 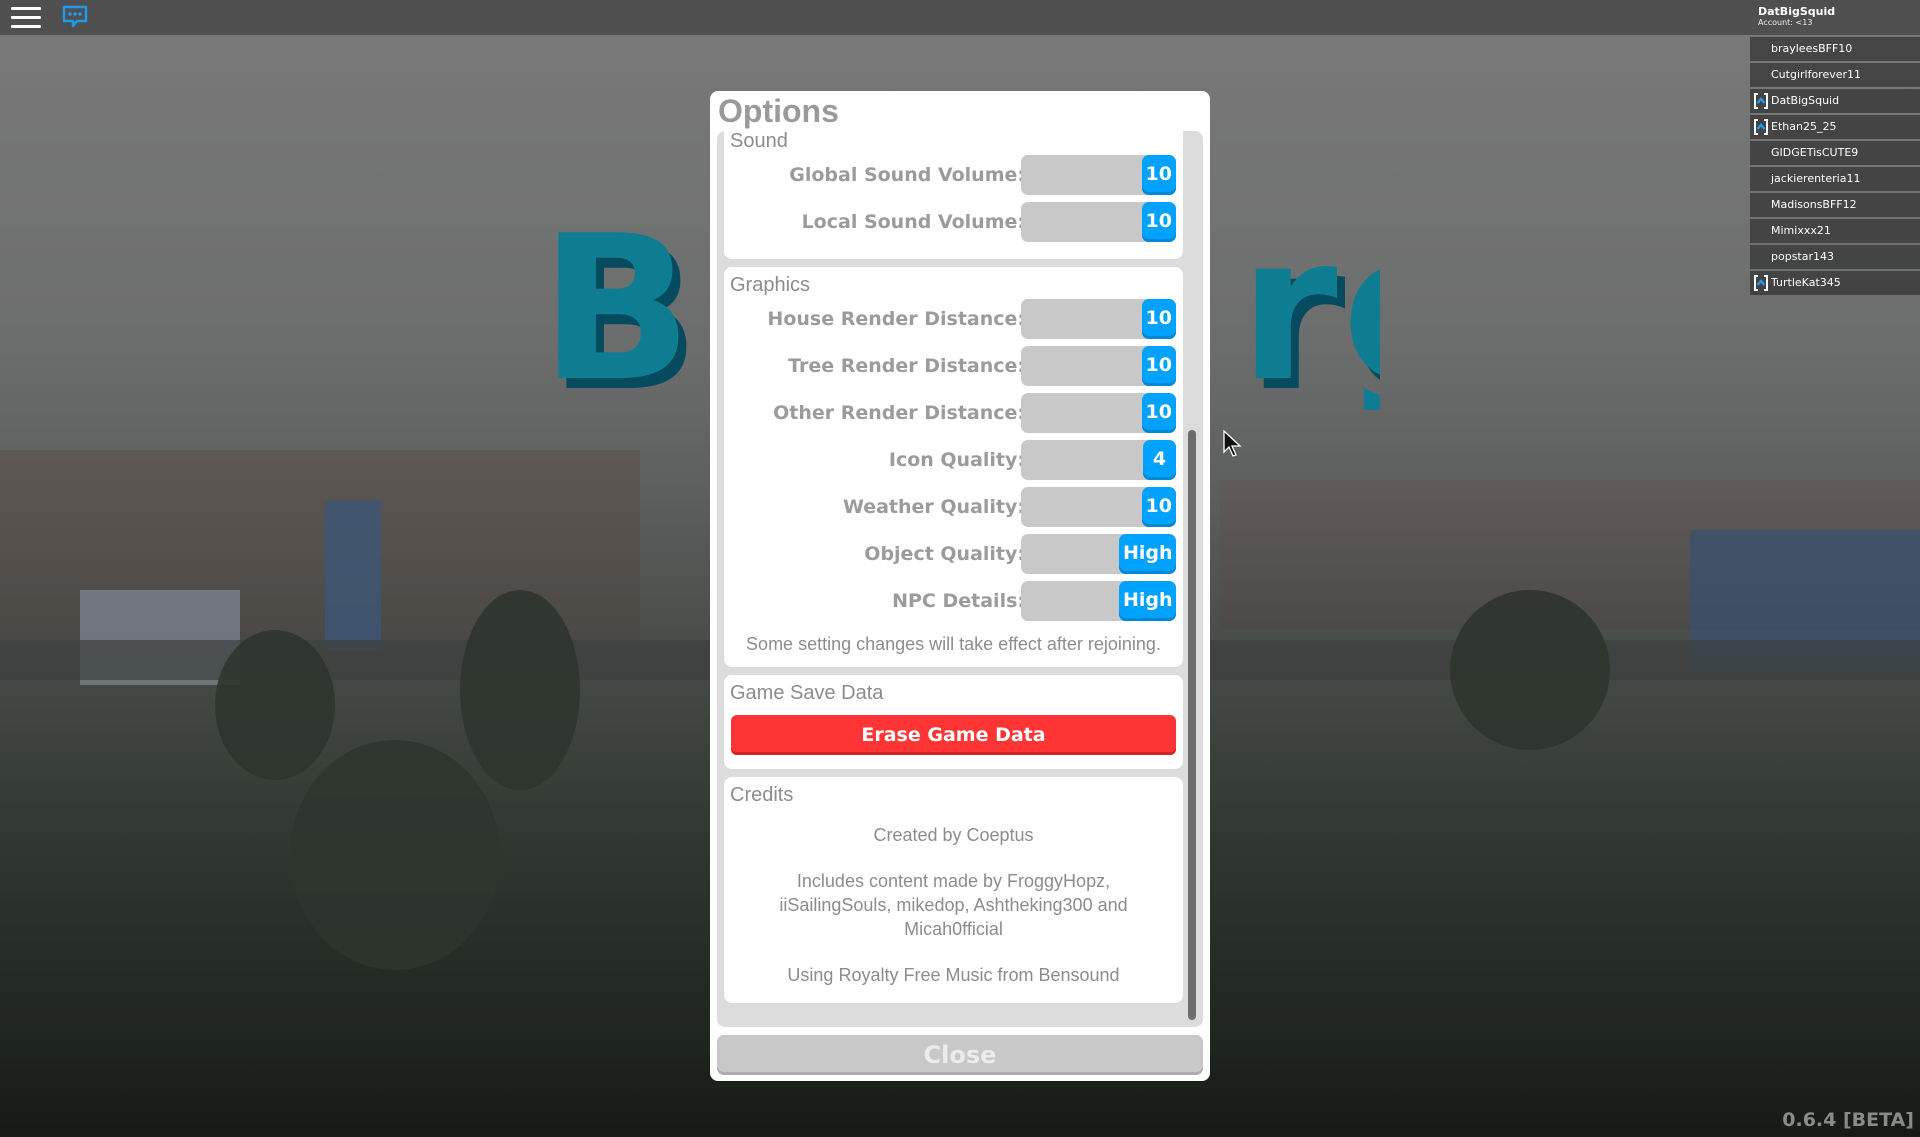 I want to click on player-list-item: brayleesBFF10, so click(x=1835, y=49).